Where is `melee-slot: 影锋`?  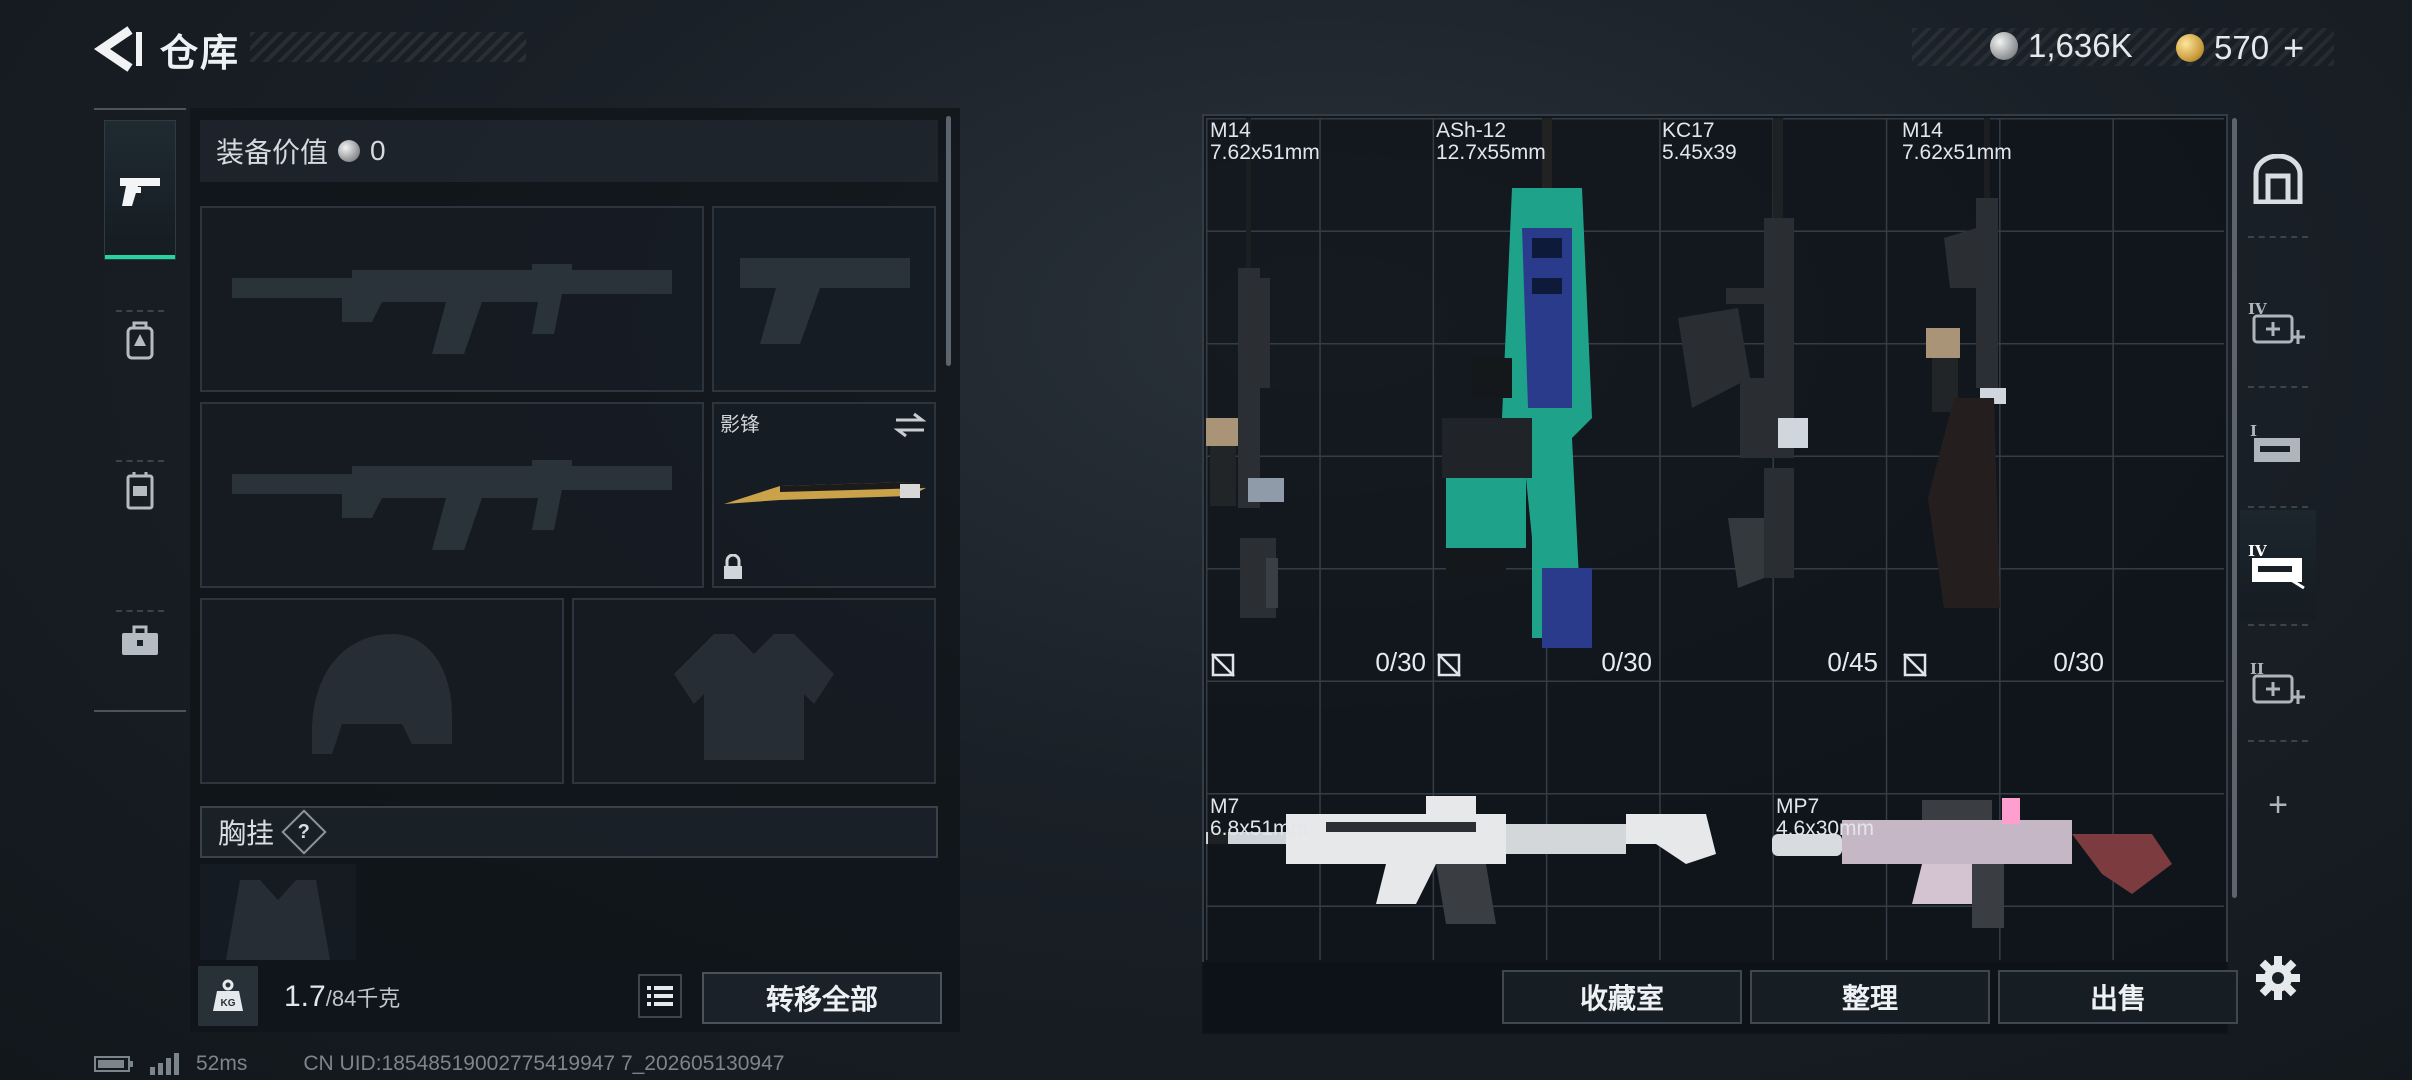
melee-slot: 影锋 is located at coordinates (824, 495).